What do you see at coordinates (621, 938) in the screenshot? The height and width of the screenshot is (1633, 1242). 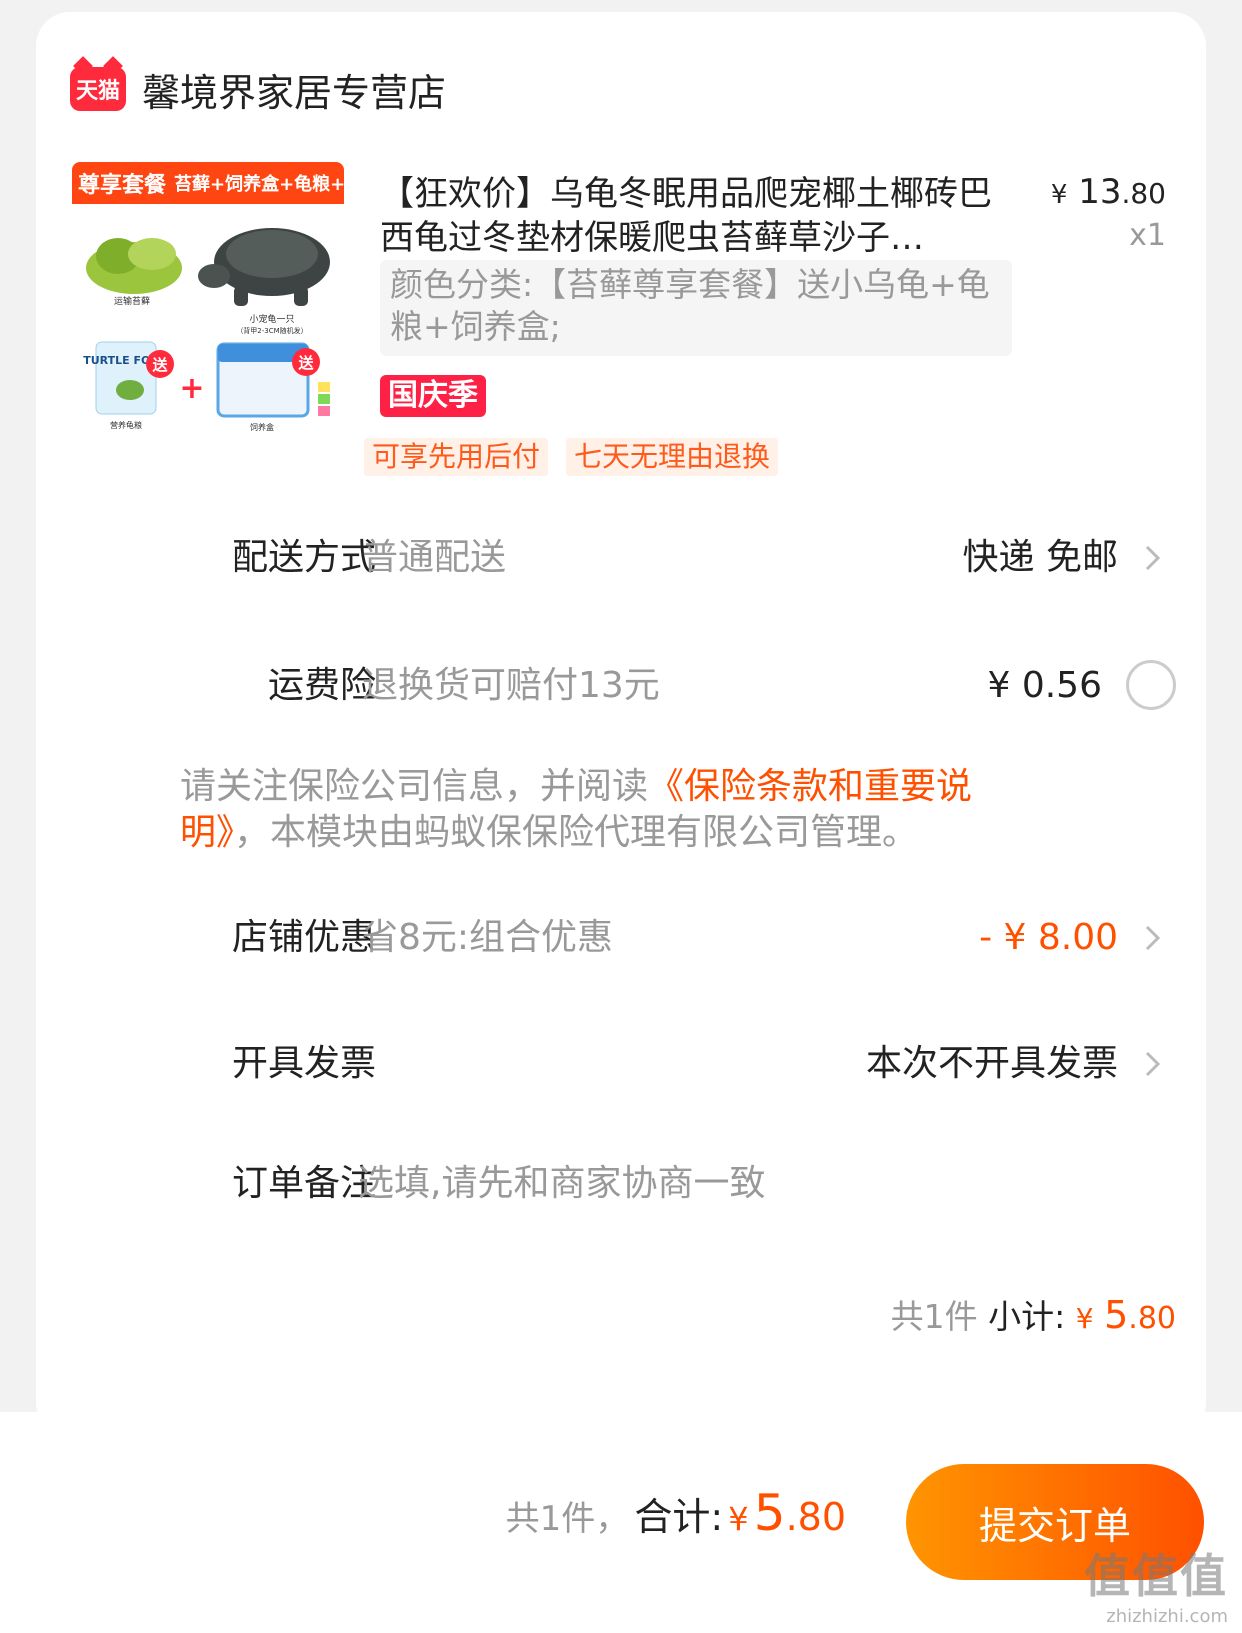 I see `store-discount-row: 店铺优惠 省8元:组合优惠 - ¥ 8.00` at bounding box center [621, 938].